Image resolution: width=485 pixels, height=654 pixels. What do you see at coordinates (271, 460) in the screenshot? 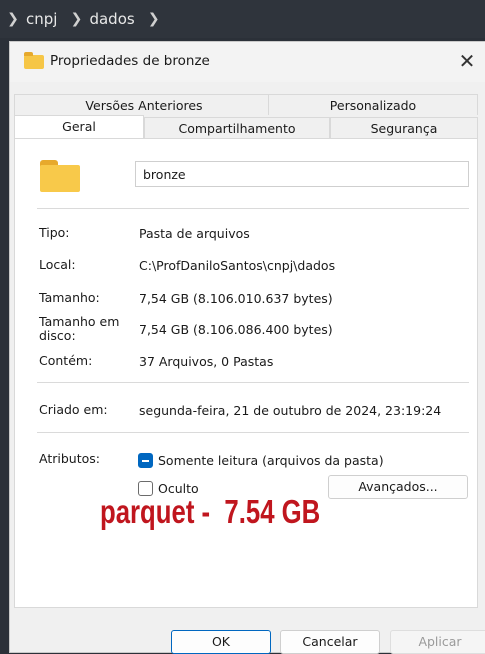
I see `somente-leitura-label: Somente leitura (arquivos da pasta)` at bounding box center [271, 460].